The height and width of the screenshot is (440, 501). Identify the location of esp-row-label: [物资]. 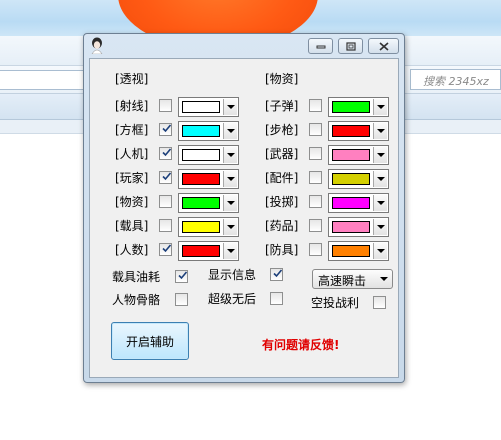
(132, 202).